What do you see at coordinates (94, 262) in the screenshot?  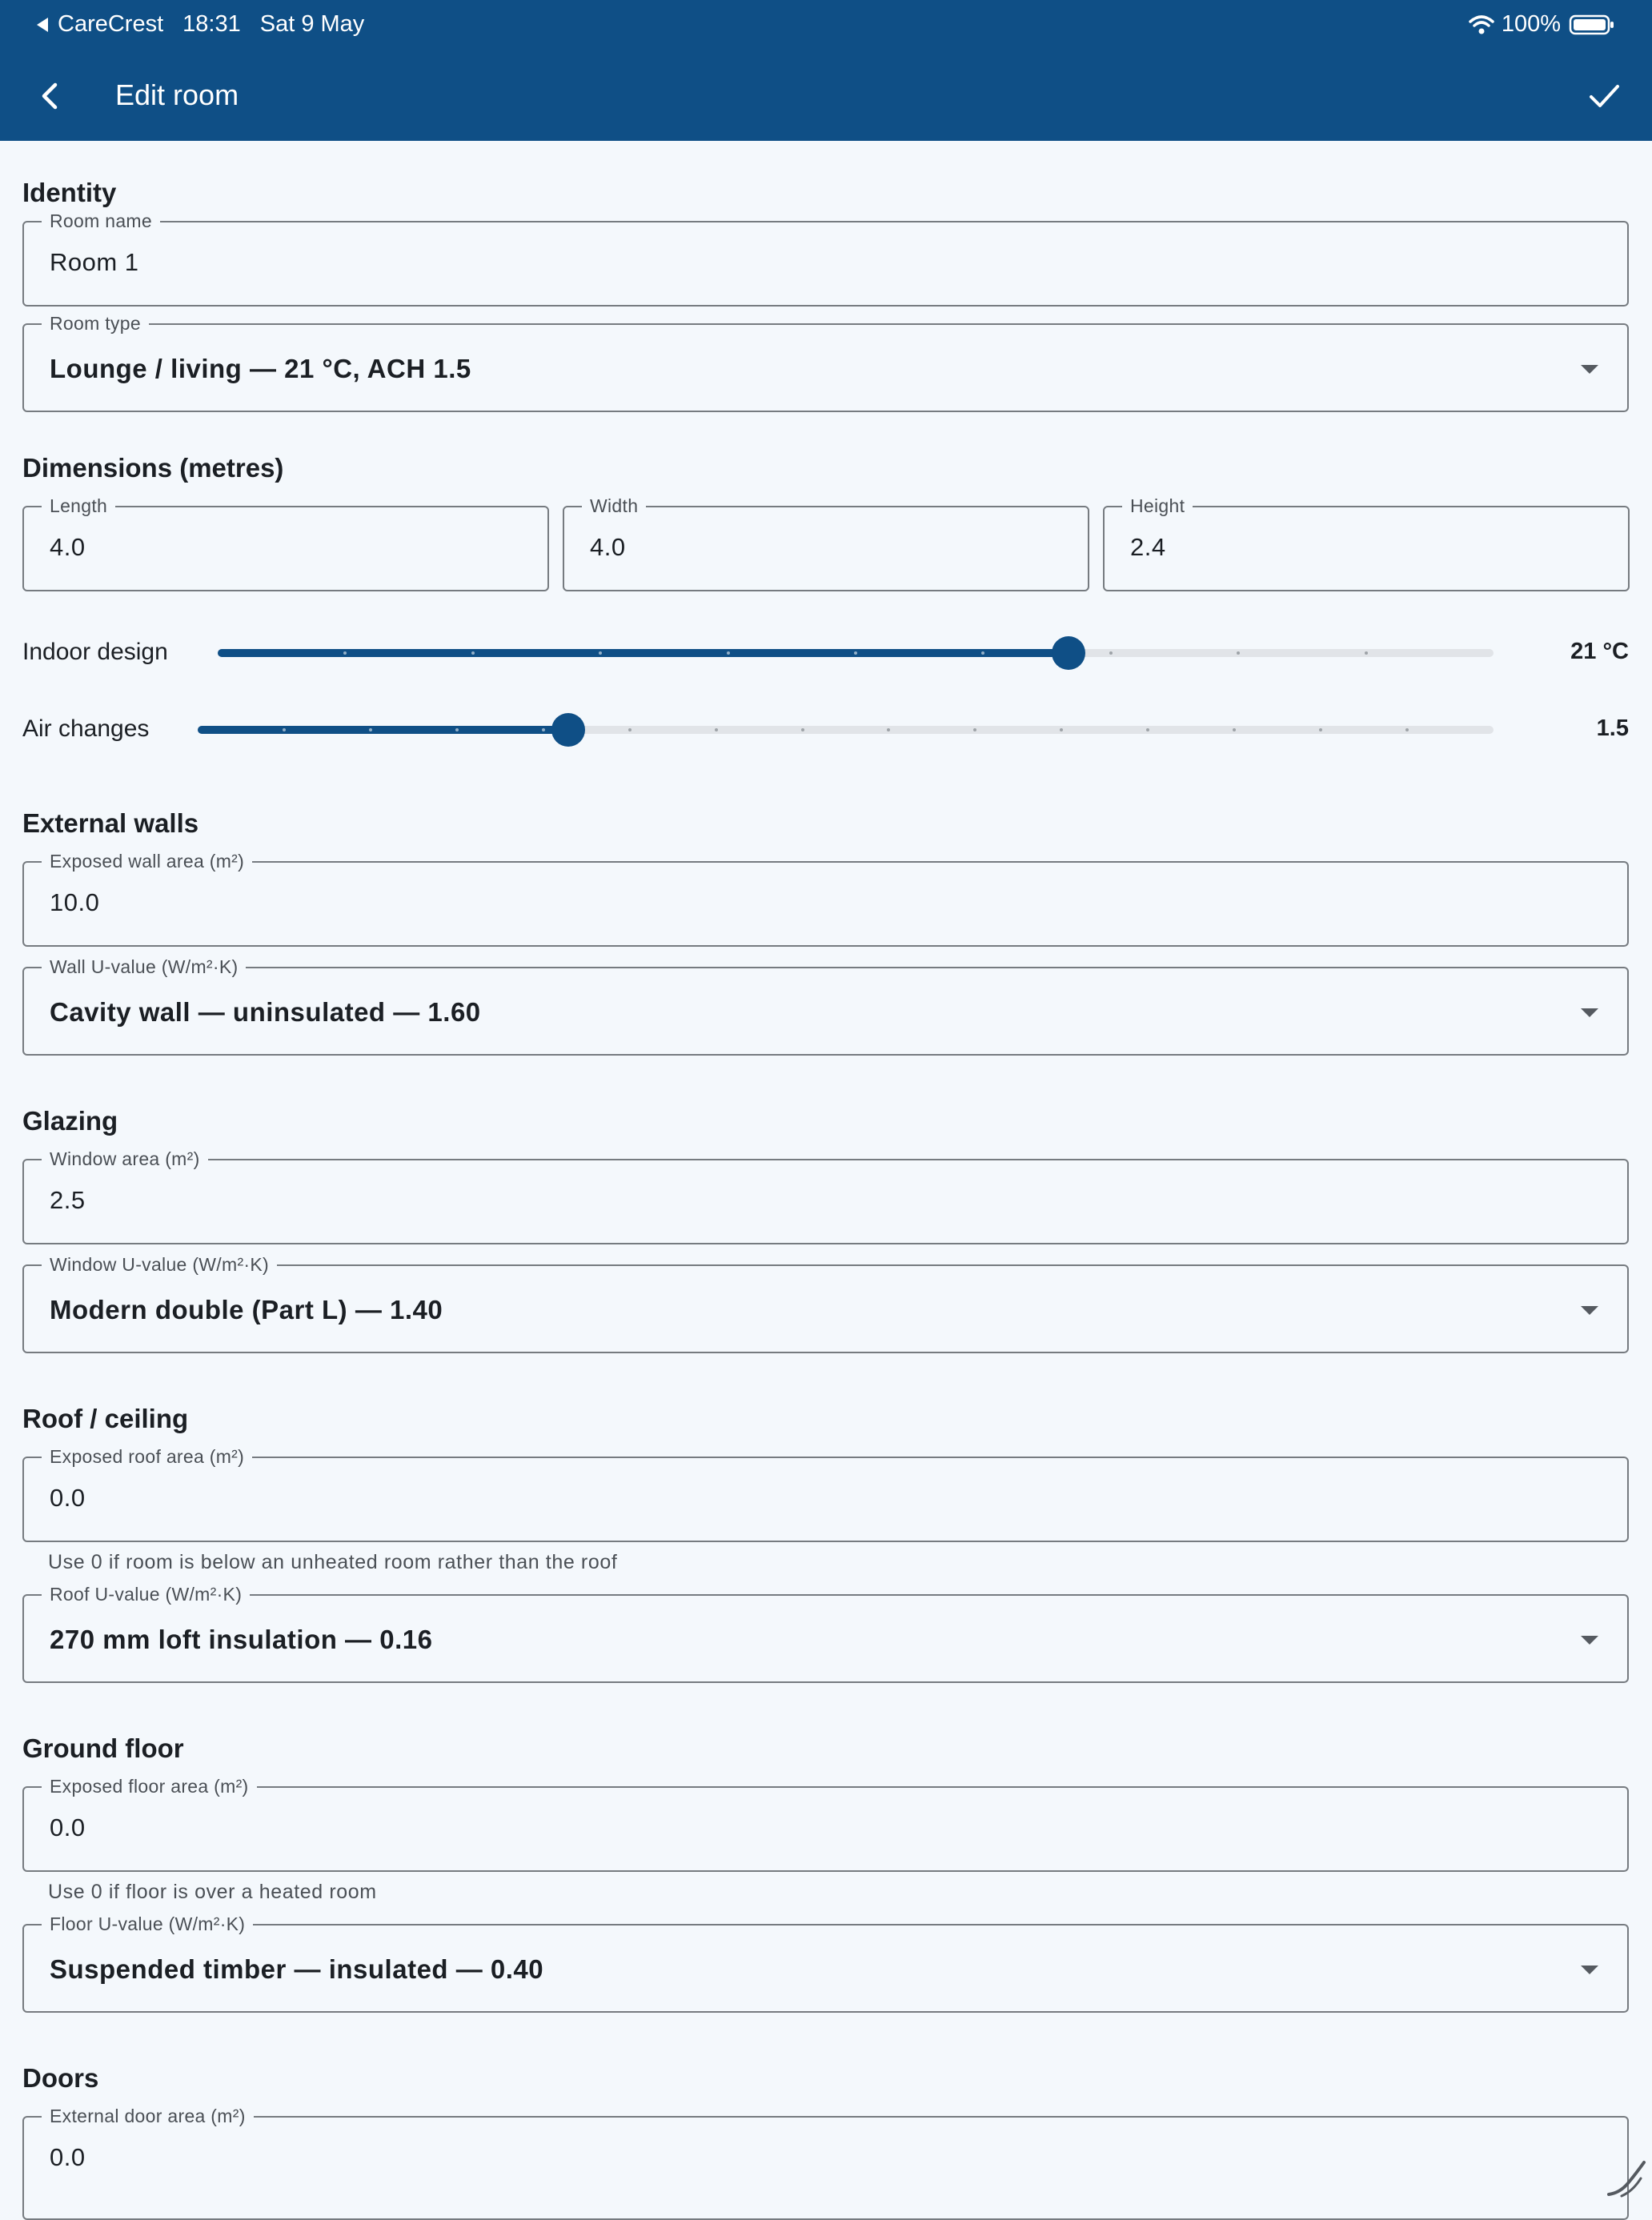 I see `room-name-value: Room 1` at bounding box center [94, 262].